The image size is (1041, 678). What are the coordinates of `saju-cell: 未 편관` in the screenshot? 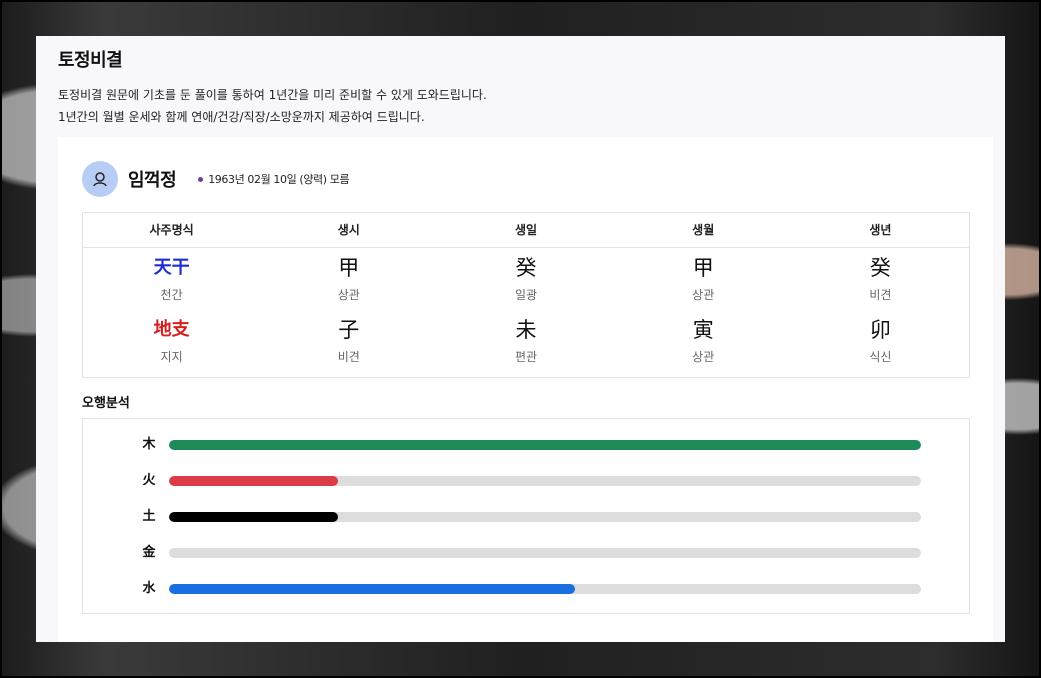 It's located at (525, 341).